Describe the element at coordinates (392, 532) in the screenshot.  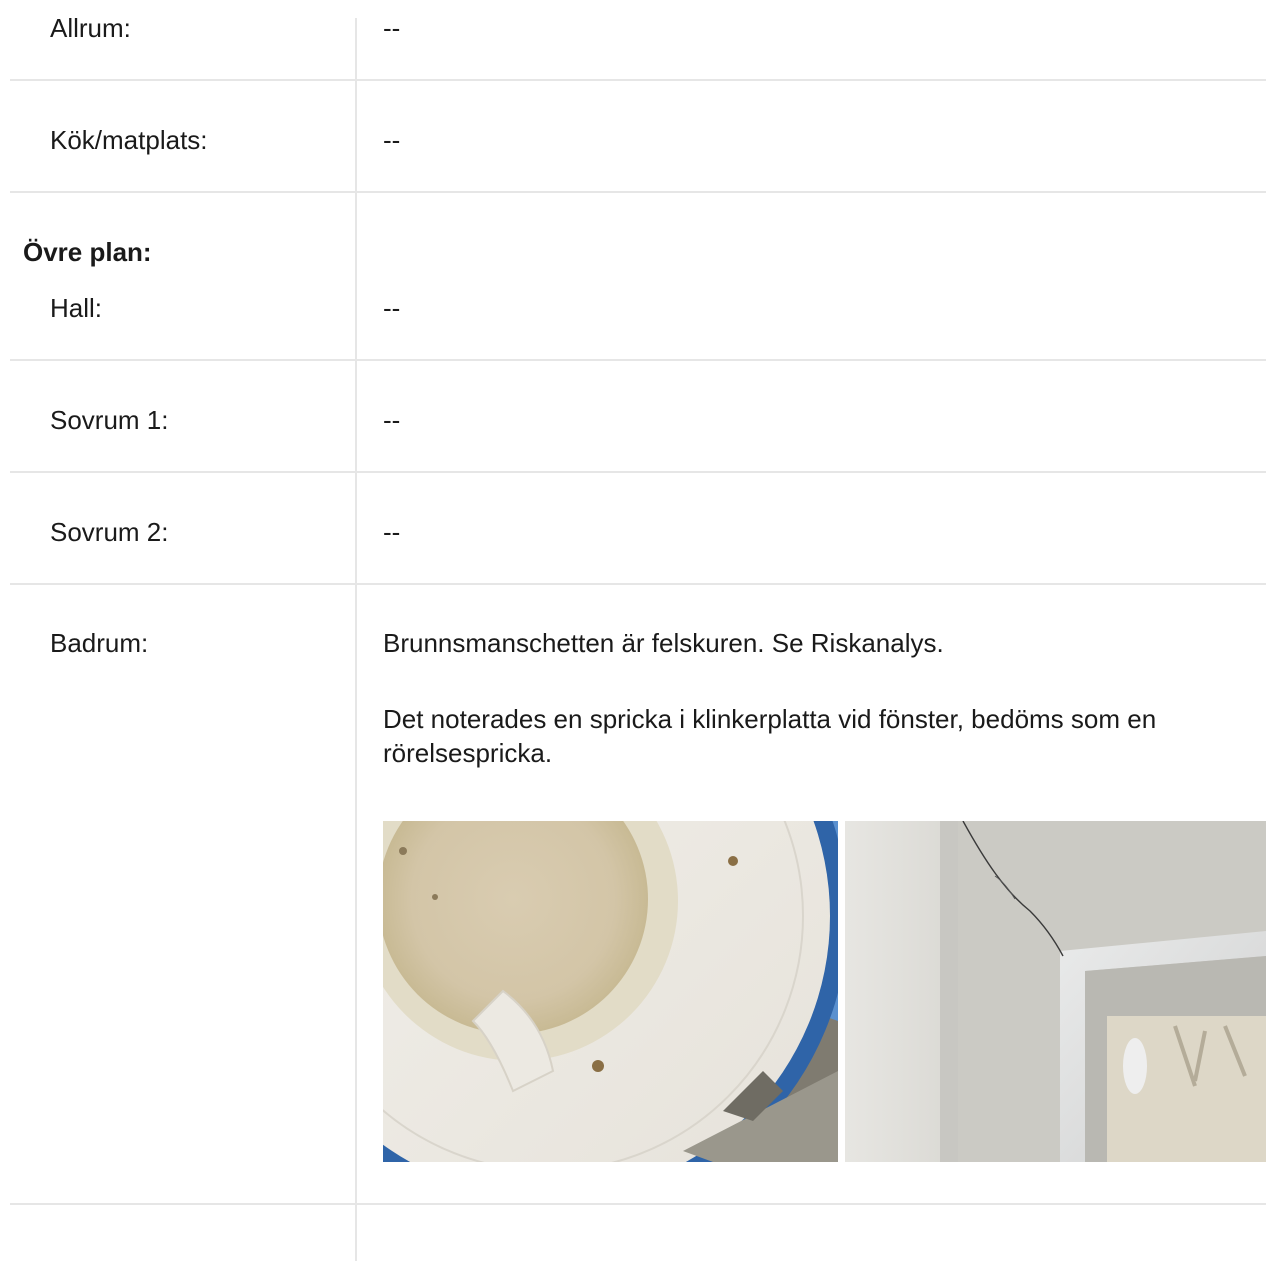
I see `row-value-sovrum-2: --` at that location.